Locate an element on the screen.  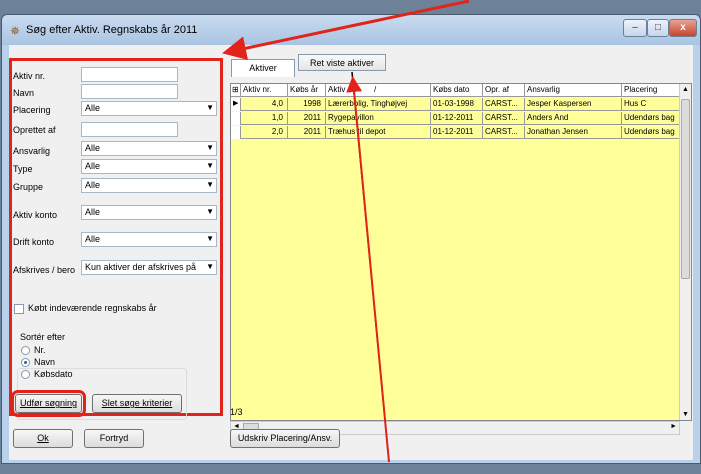
afskrives-select: Kun aktiver der afskrives på ▼ is located at coordinates (149, 267).